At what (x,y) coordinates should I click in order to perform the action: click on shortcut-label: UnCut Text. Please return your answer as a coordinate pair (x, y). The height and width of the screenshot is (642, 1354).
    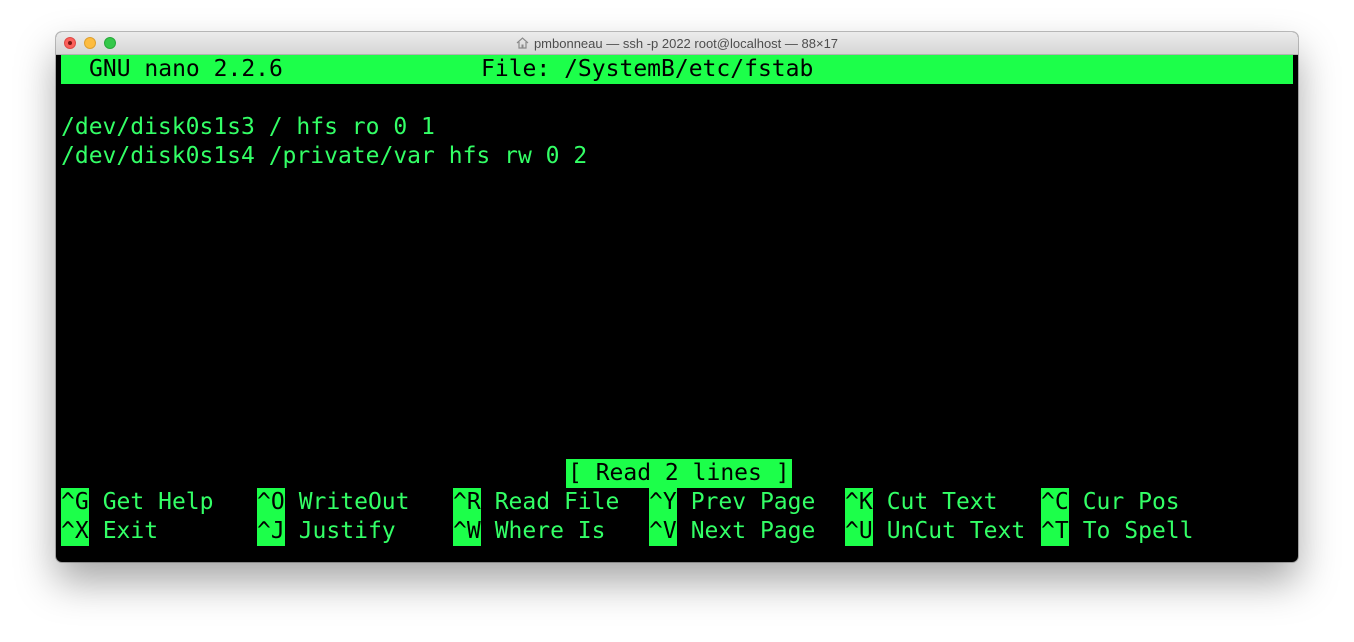
    Looking at the image, I should click on (956, 531).